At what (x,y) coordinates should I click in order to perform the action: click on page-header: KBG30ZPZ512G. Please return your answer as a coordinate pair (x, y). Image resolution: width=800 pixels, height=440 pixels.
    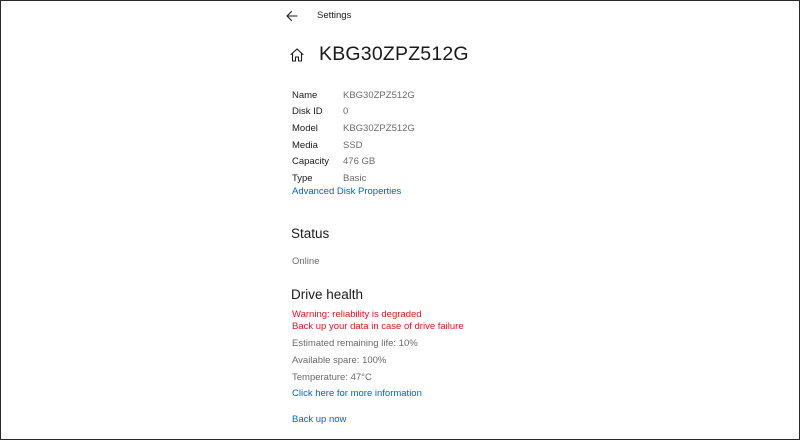
    Looking at the image, I should click on (379, 54).